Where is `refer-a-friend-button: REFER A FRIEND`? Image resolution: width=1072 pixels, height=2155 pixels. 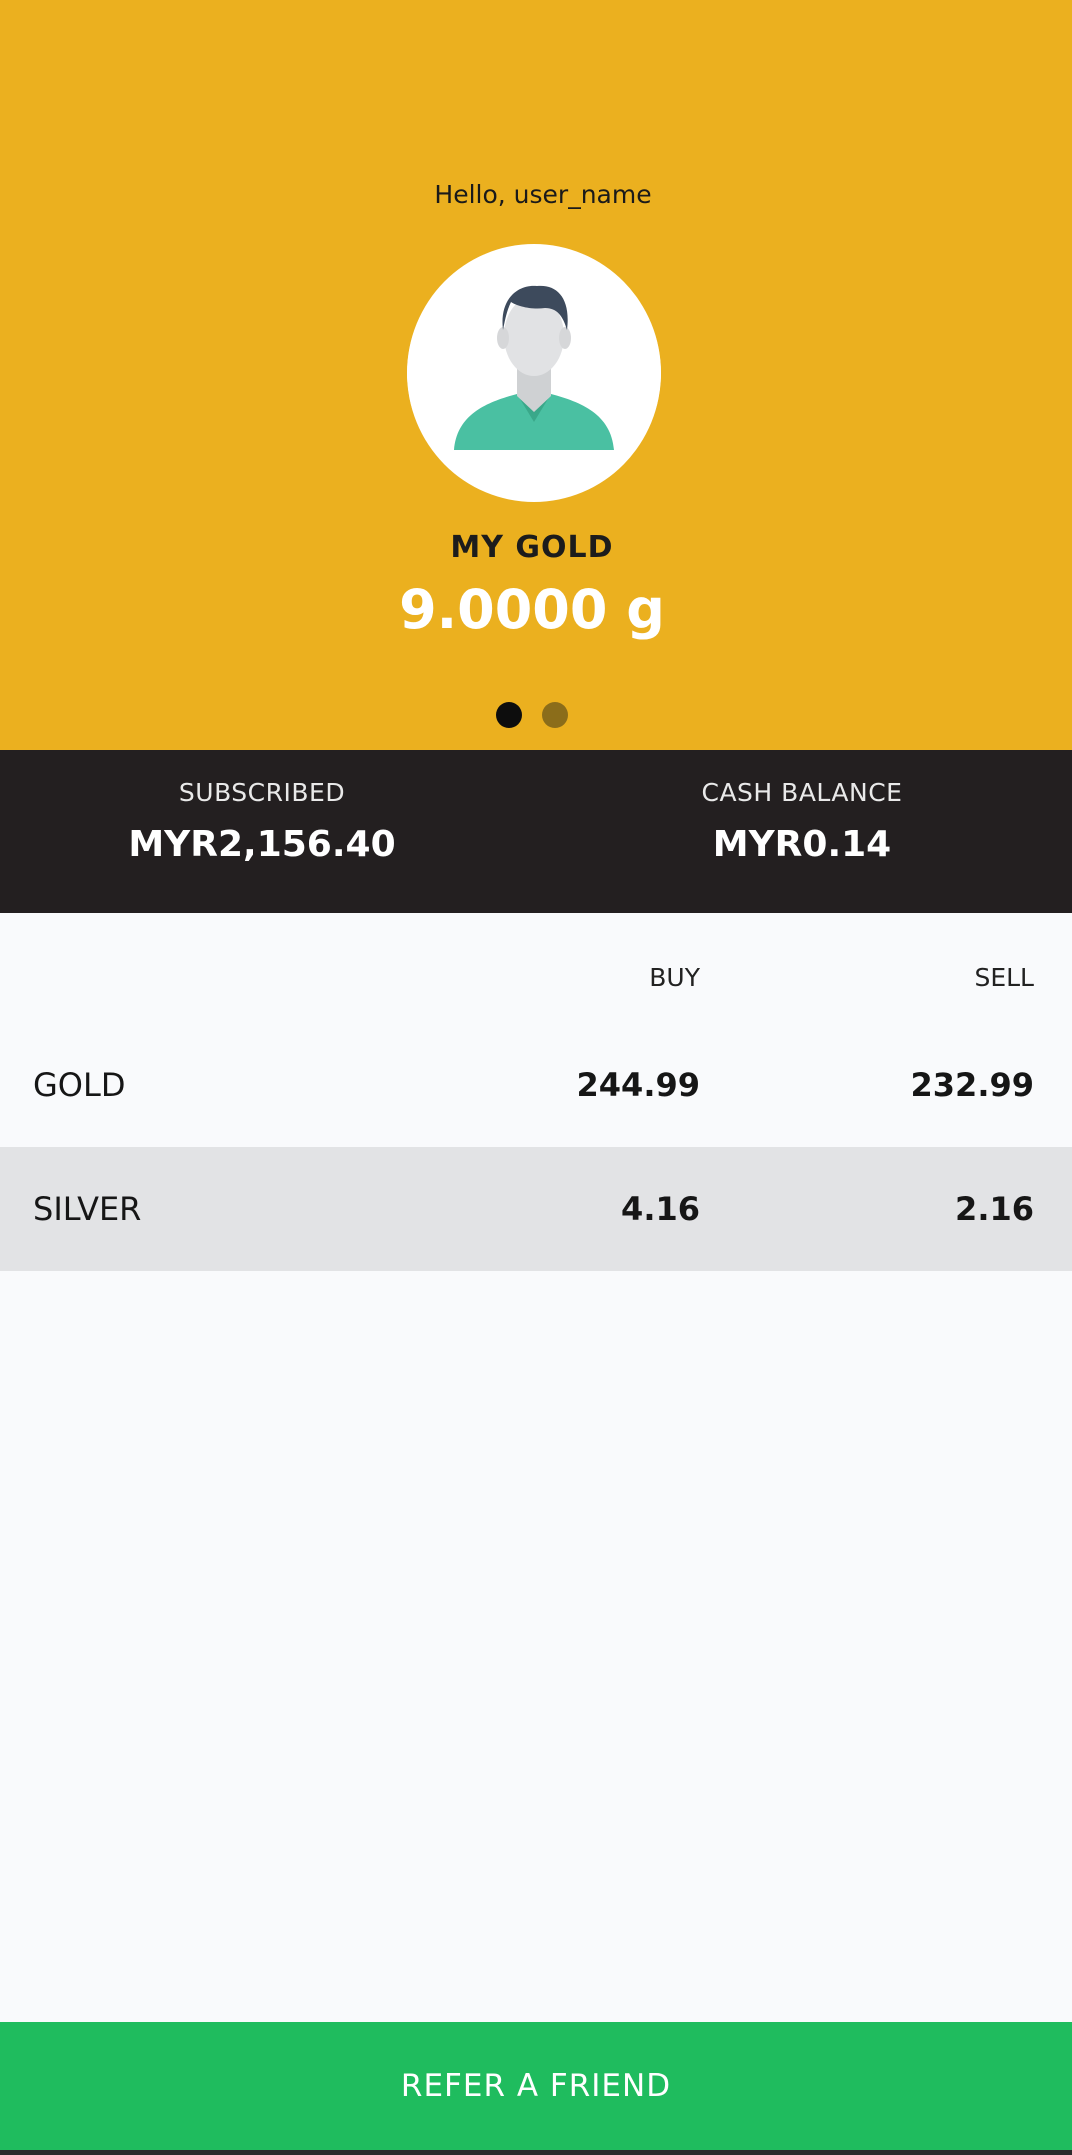 refer-a-friend-button: REFER A FRIEND is located at coordinates (536, 2086).